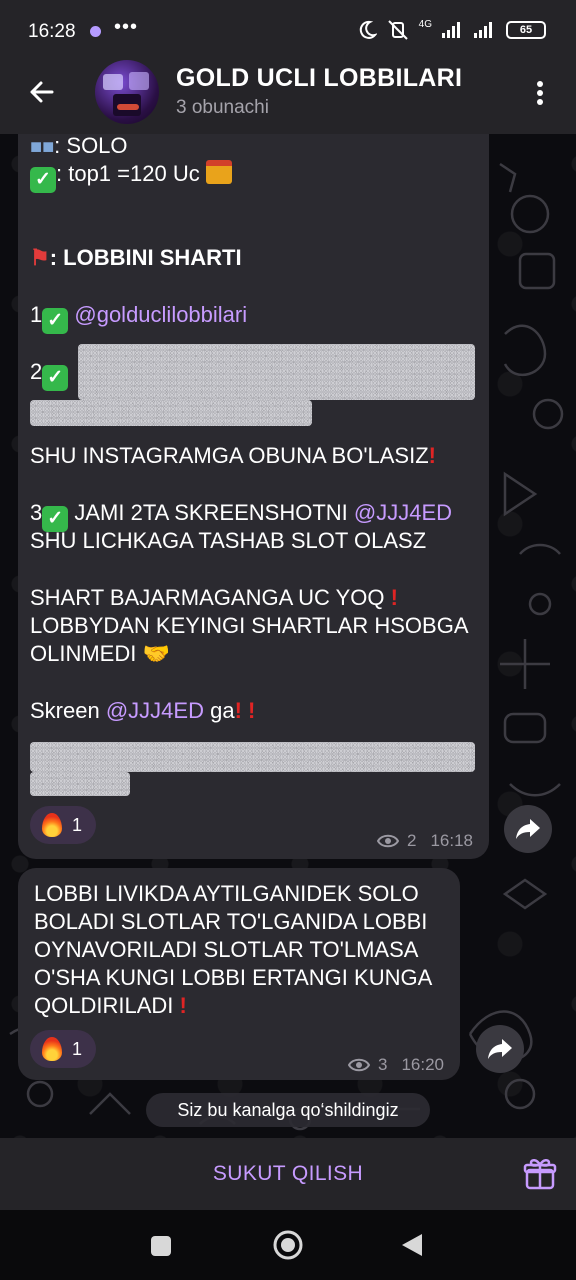  What do you see at coordinates (79, 146) in the screenshot?
I see `line-solo: ■■: SOLO` at bounding box center [79, 146].